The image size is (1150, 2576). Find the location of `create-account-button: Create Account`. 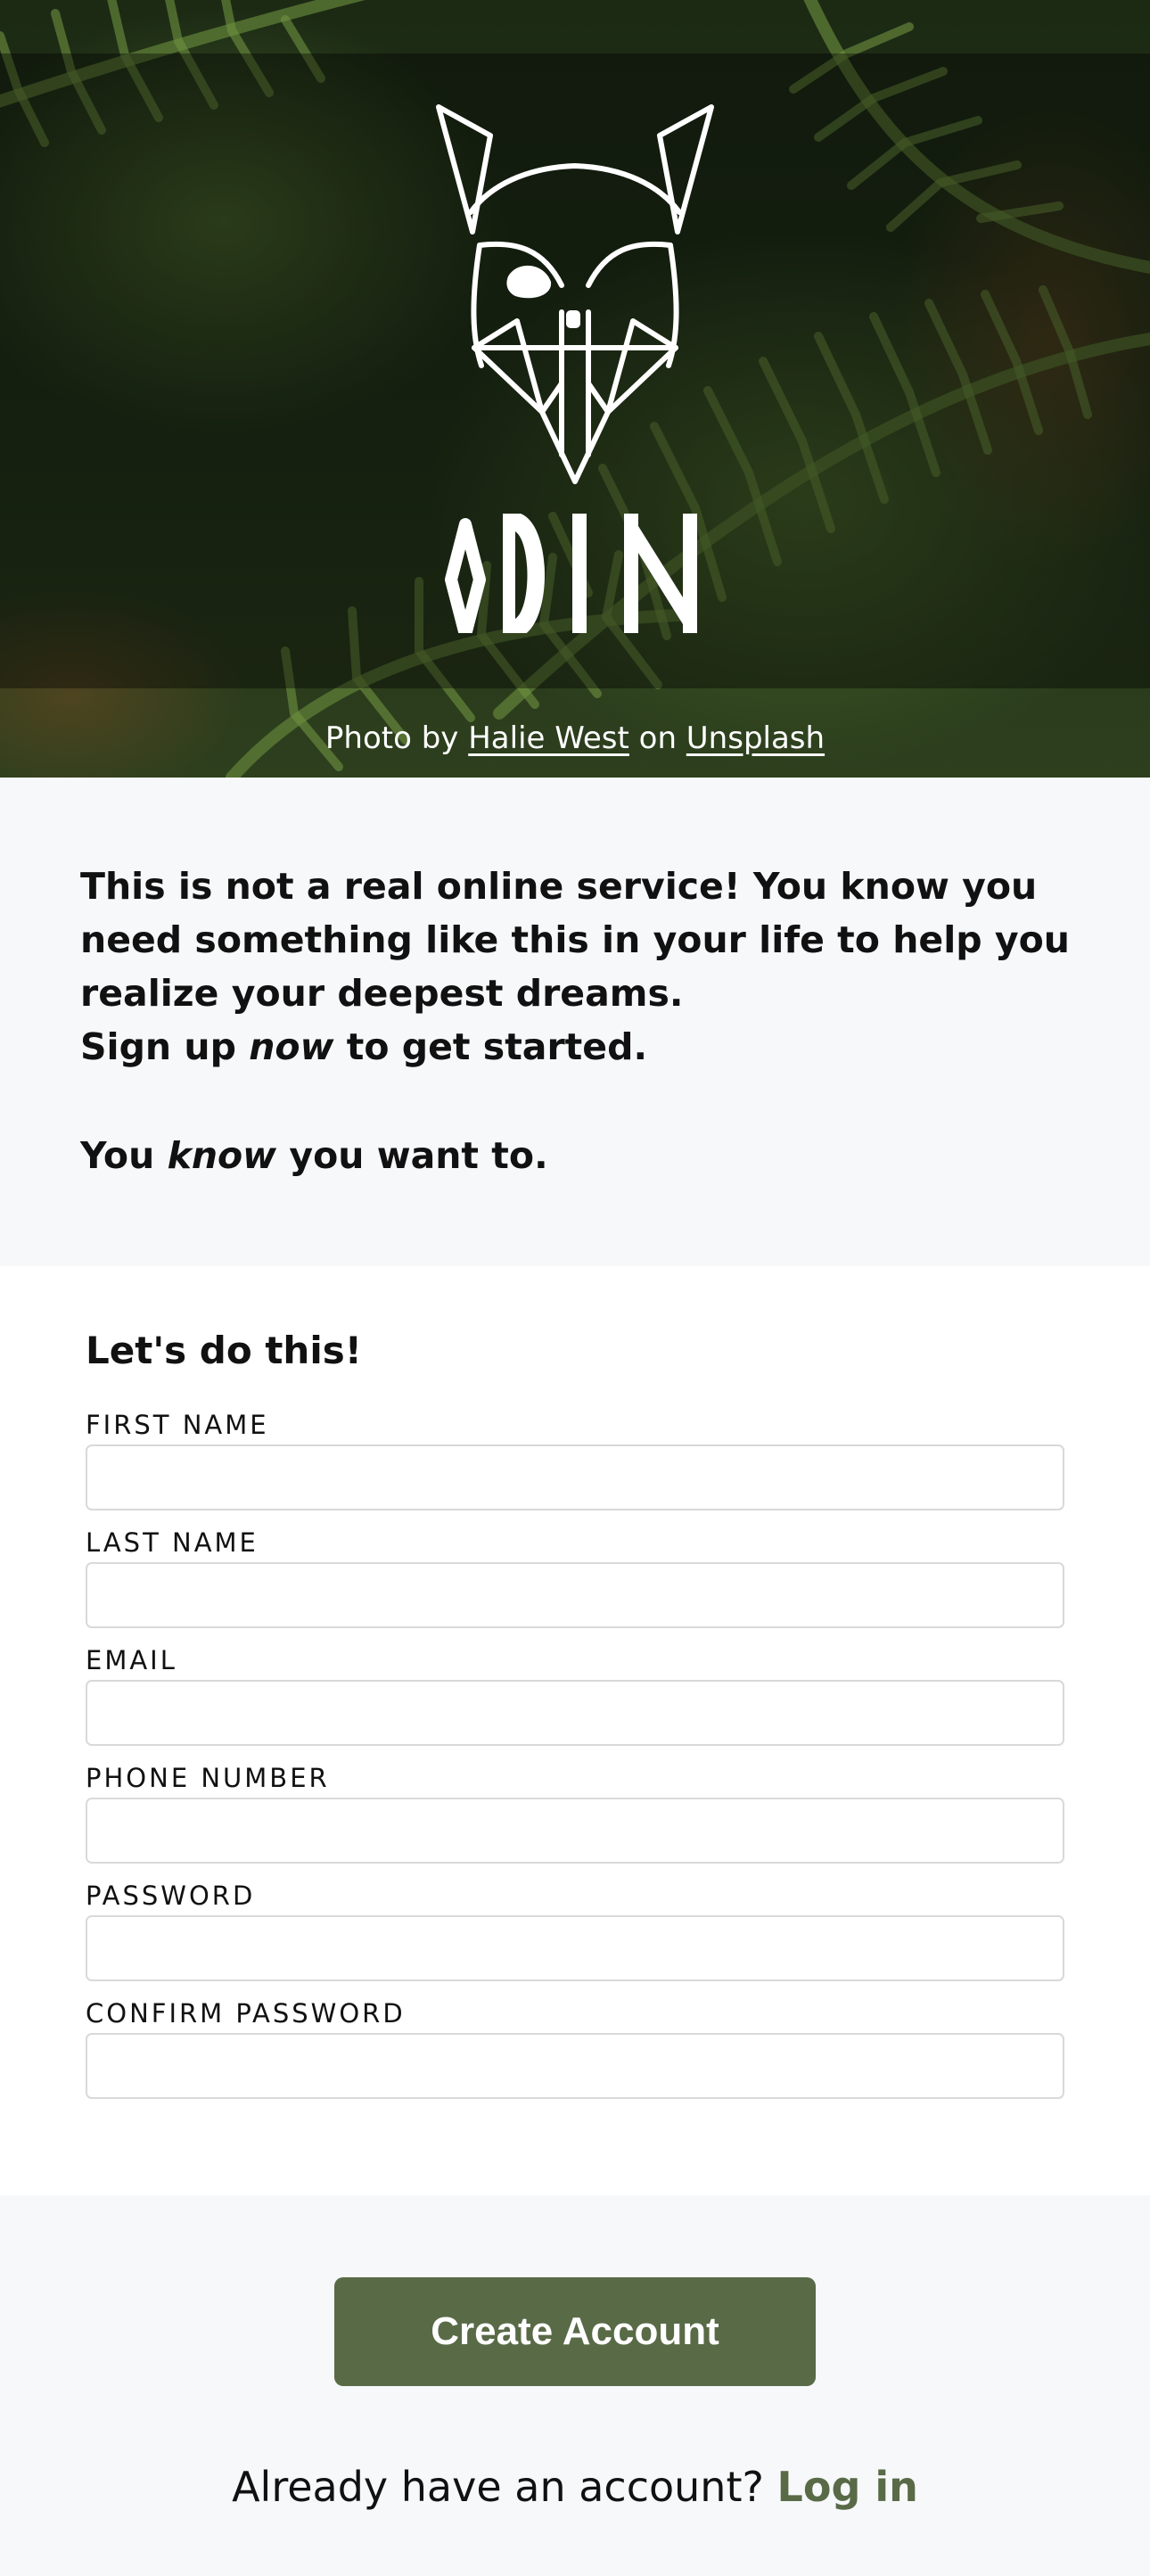

create-account-button: Create Account is located at coordinates (575, 2331).